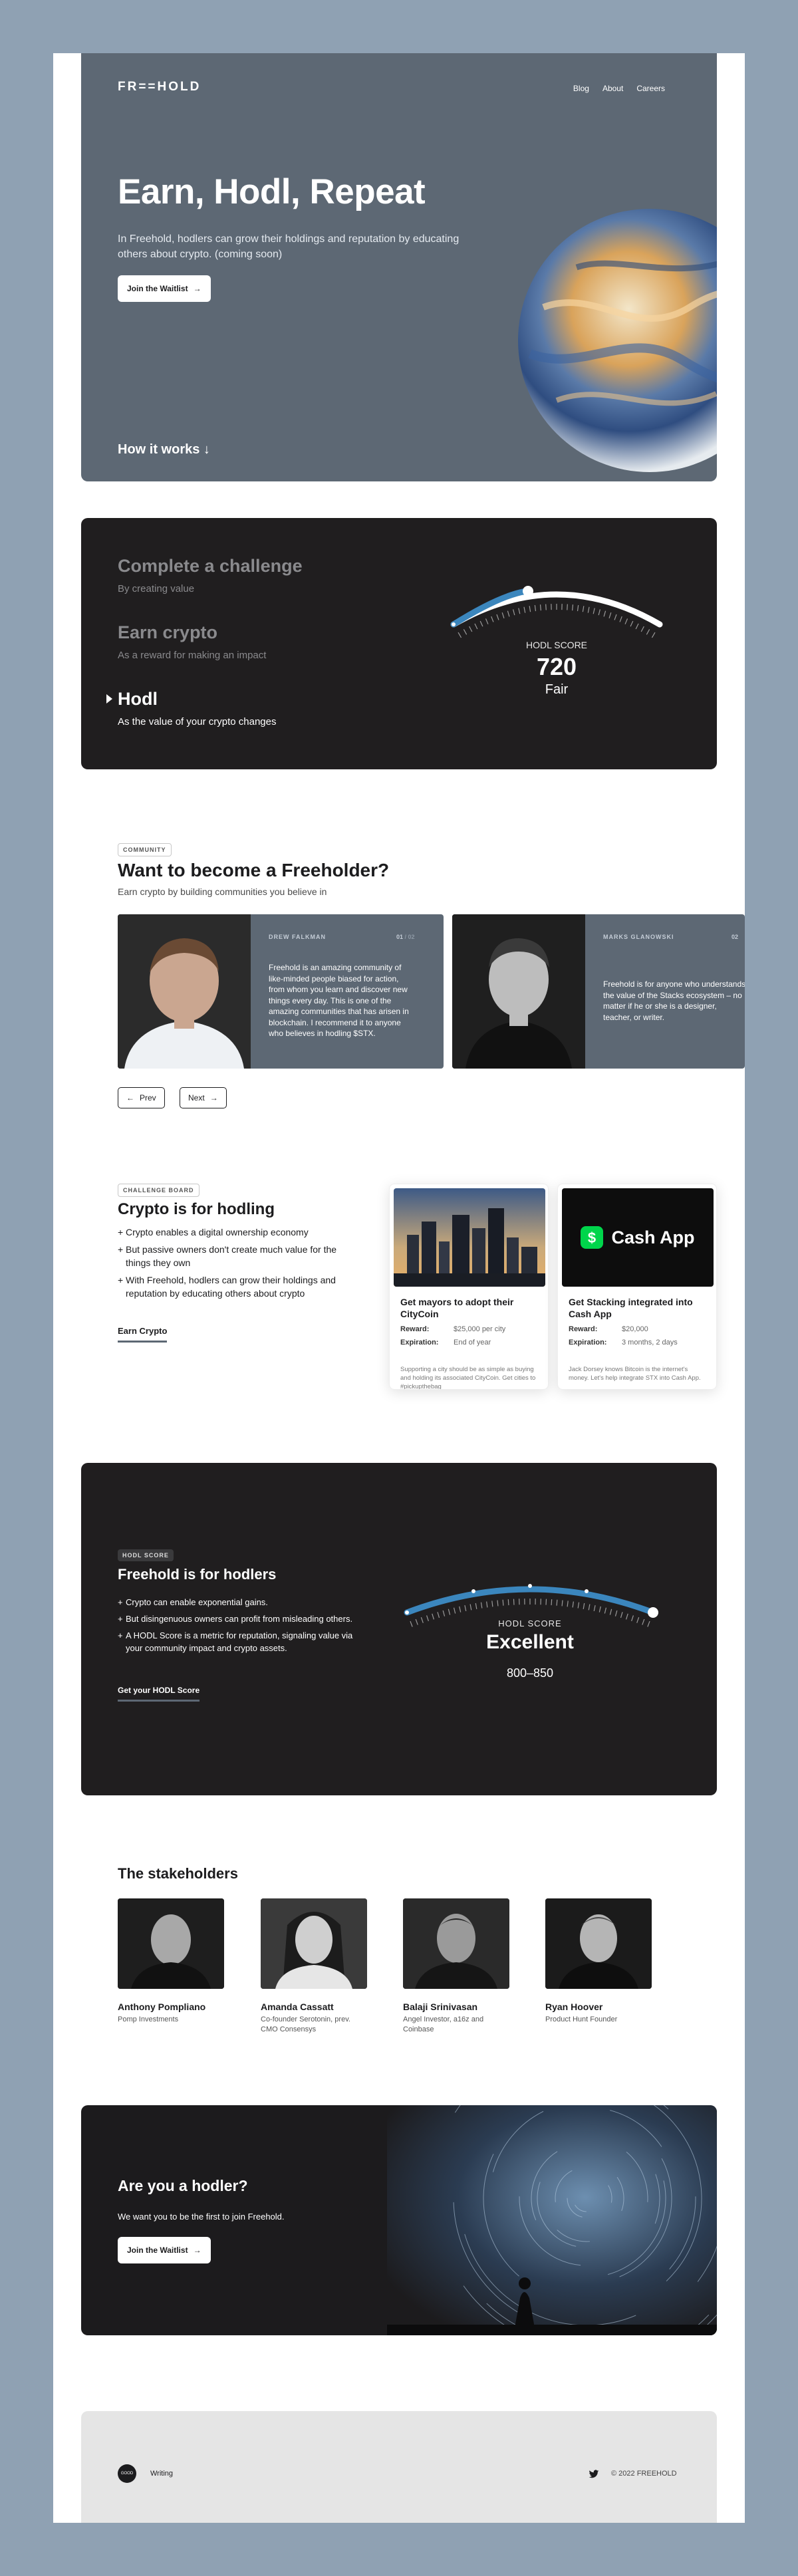  I want to click on step-complete-challenge: Complete a challenge By creating value, so click(210, 575).